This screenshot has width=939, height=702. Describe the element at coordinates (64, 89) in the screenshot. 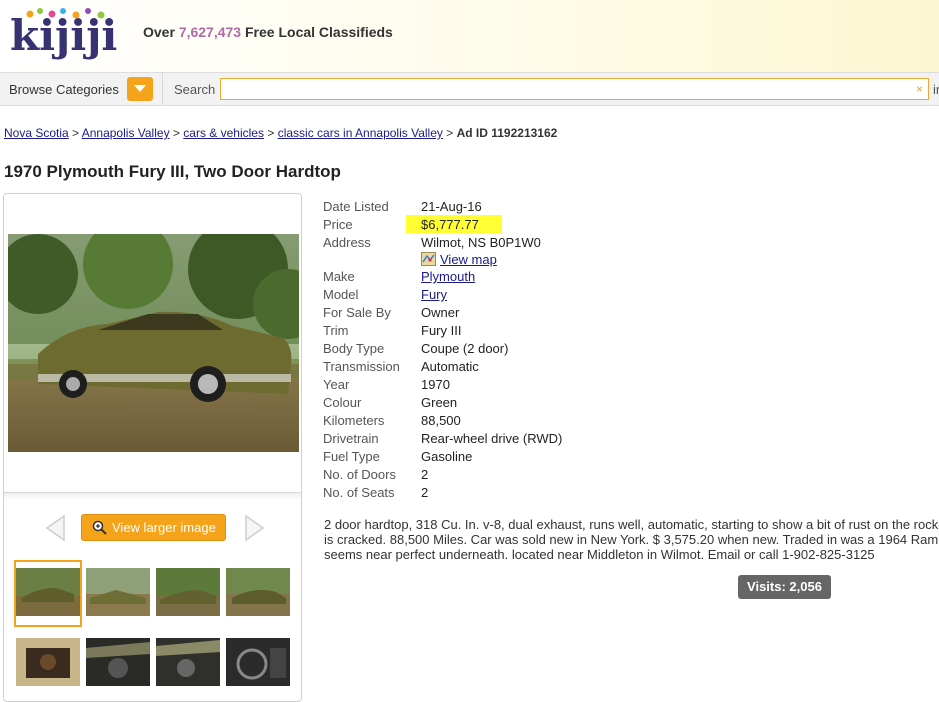

I see `browse-categories-label: Browse Categories` at that location.